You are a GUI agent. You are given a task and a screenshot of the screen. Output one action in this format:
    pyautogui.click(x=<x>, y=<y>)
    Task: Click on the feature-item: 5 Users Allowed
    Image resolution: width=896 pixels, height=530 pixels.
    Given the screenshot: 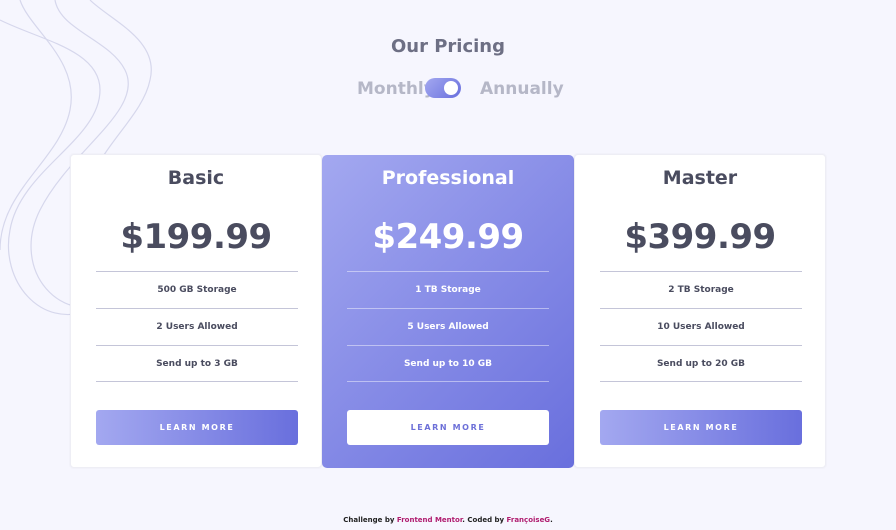 What is the action you would take?
    pyautogui.click(x=448, y=326)
    